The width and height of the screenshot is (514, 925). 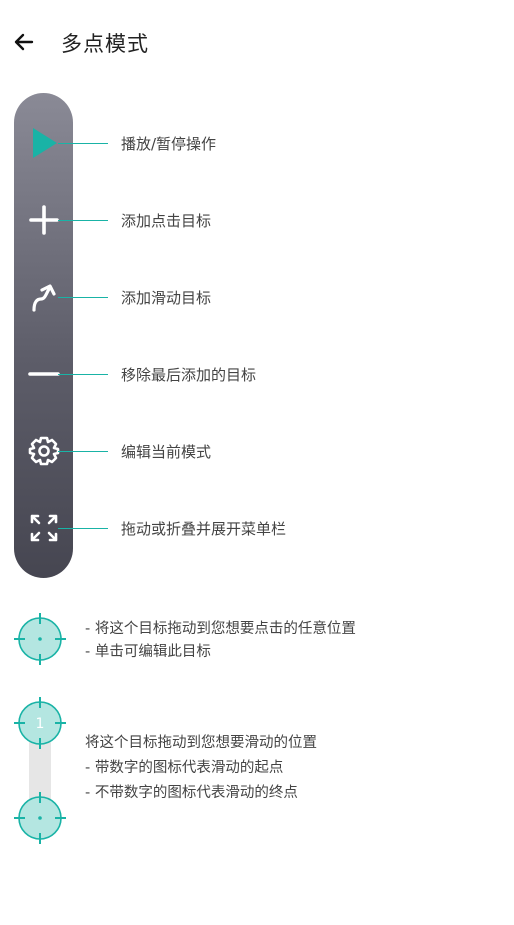 What do you see at coordinates (191, 793) in the screenshot?
I see `swipe-desc-line-3: - 不带数字的图标代表滑动的终点` at bounding box center [191, 793].